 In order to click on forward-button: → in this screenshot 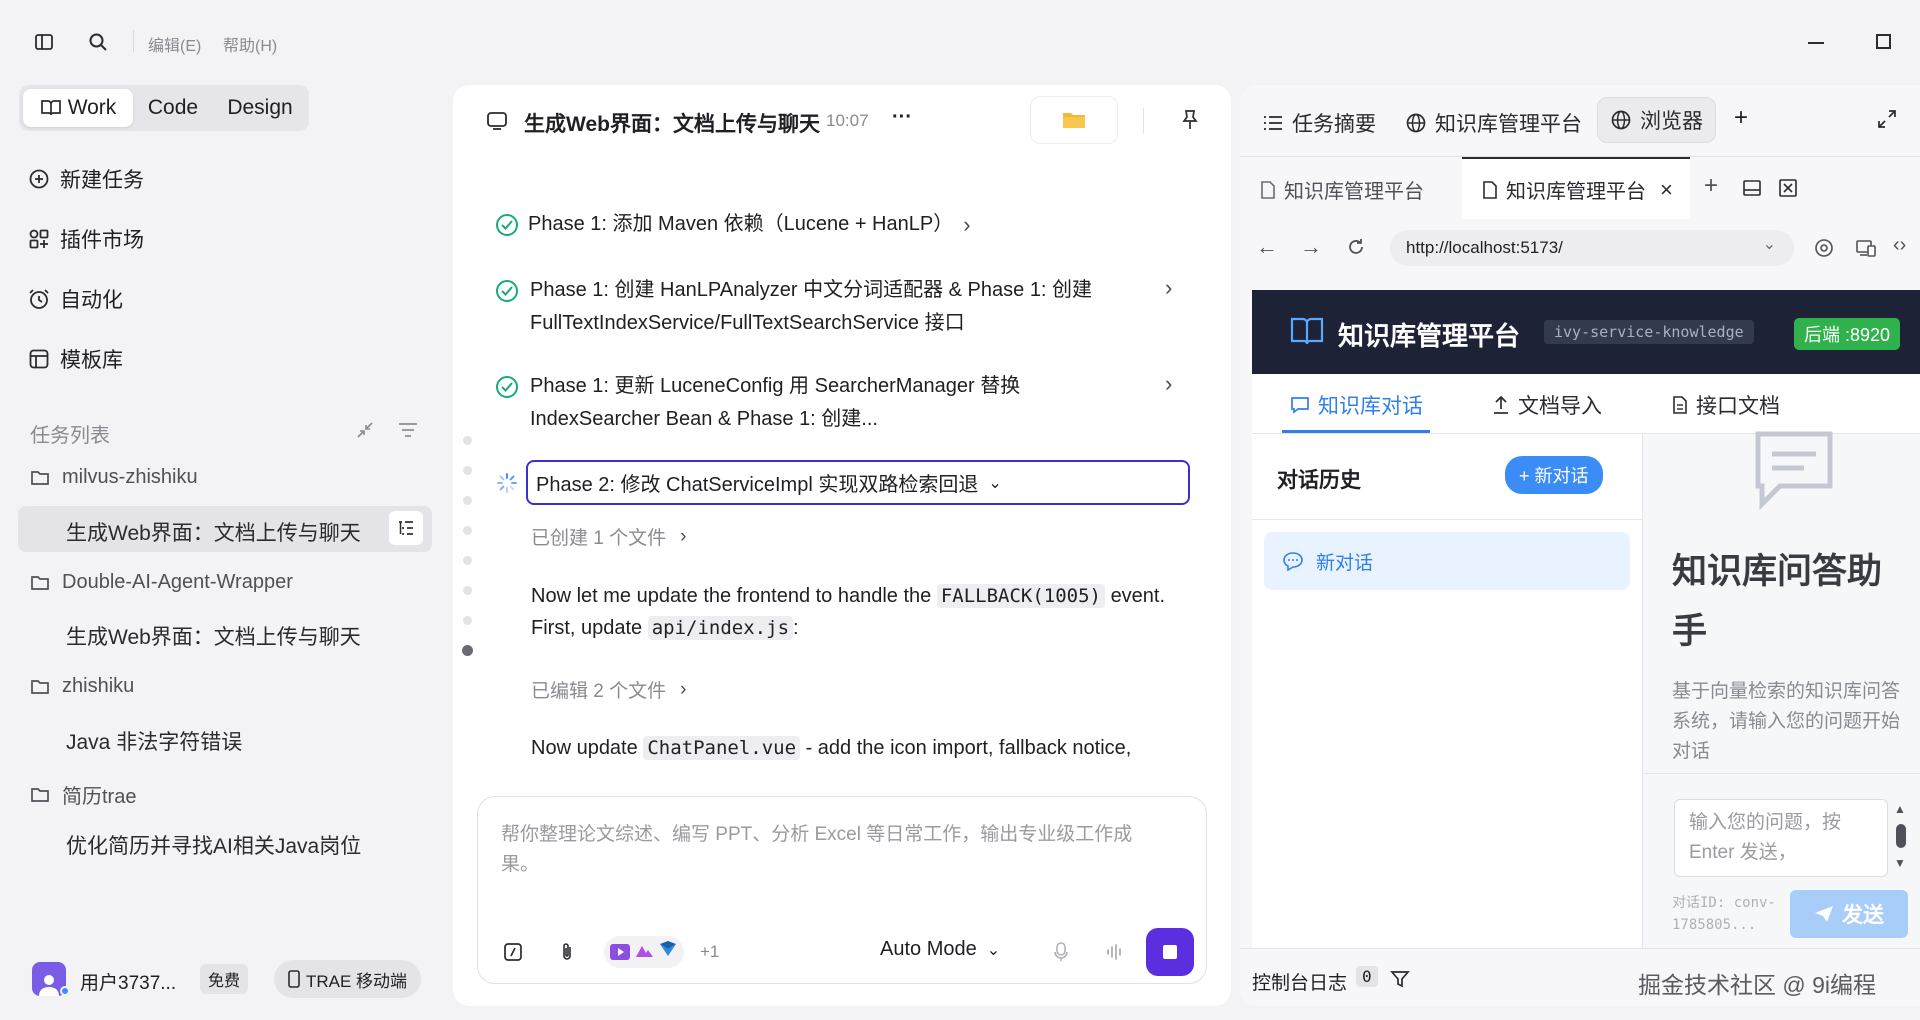, I will do `click(1311, 247)`.